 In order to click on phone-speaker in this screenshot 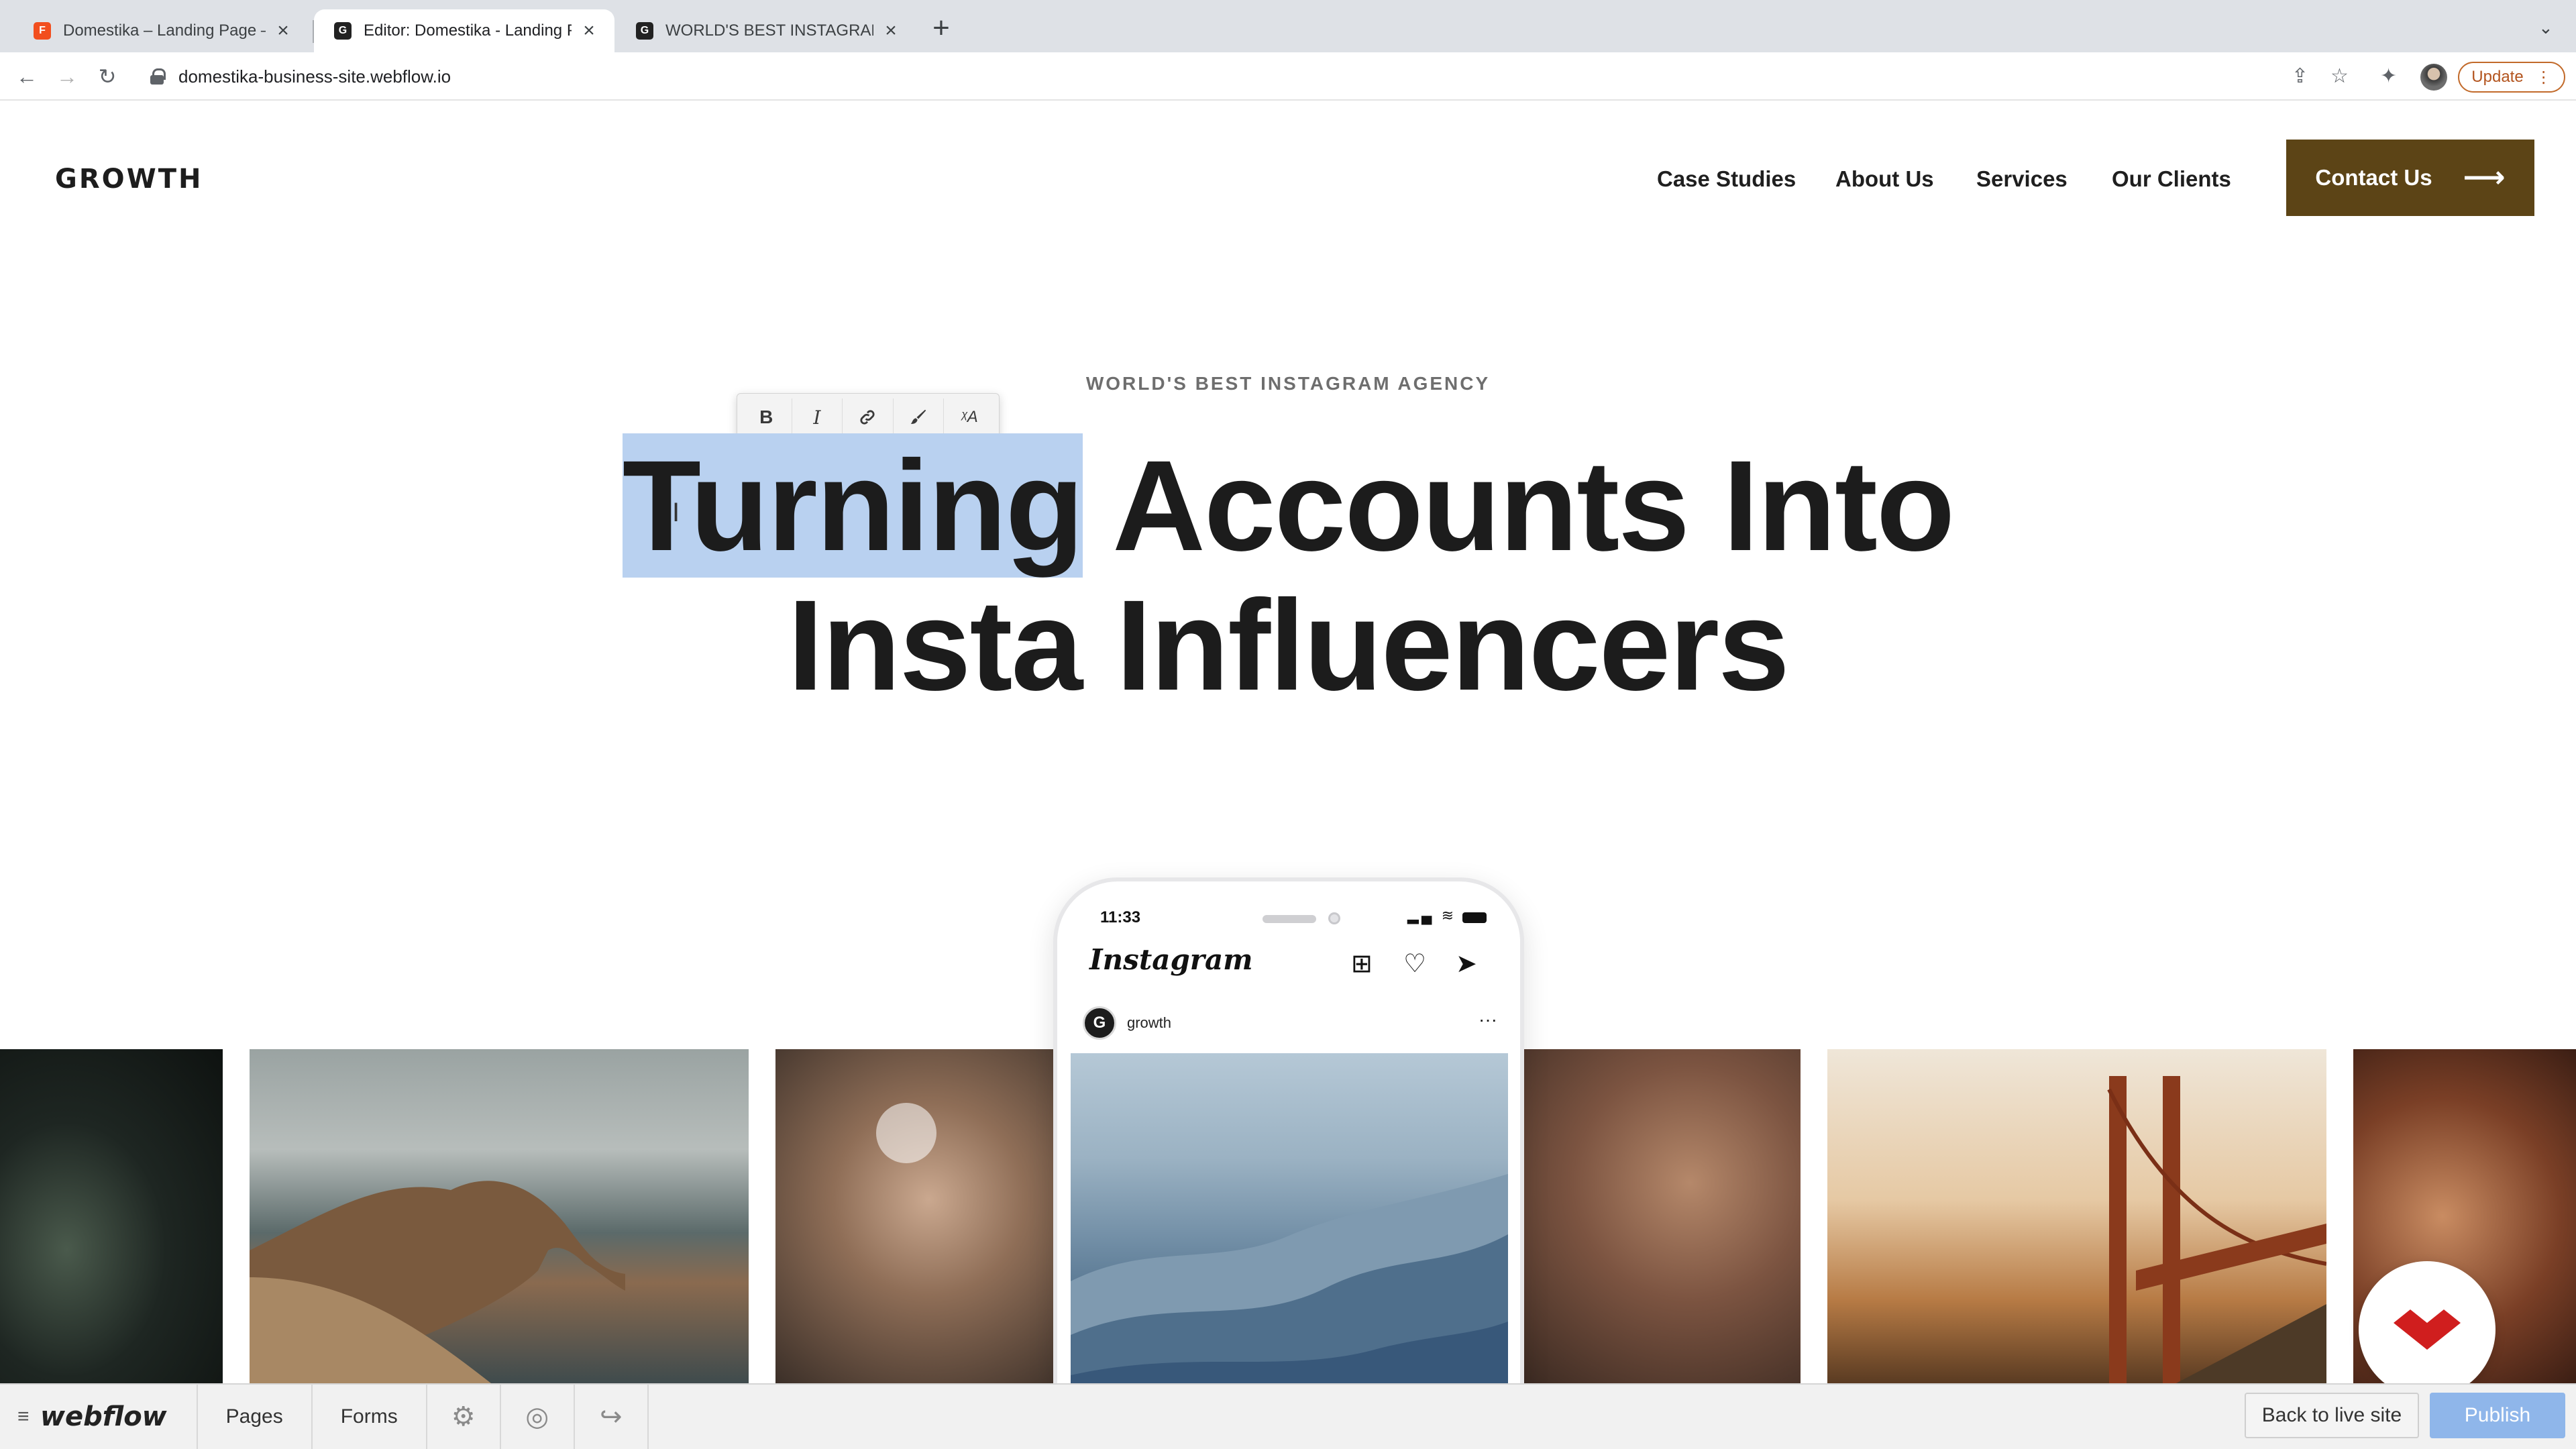, I will do `click(1289, 919)`.